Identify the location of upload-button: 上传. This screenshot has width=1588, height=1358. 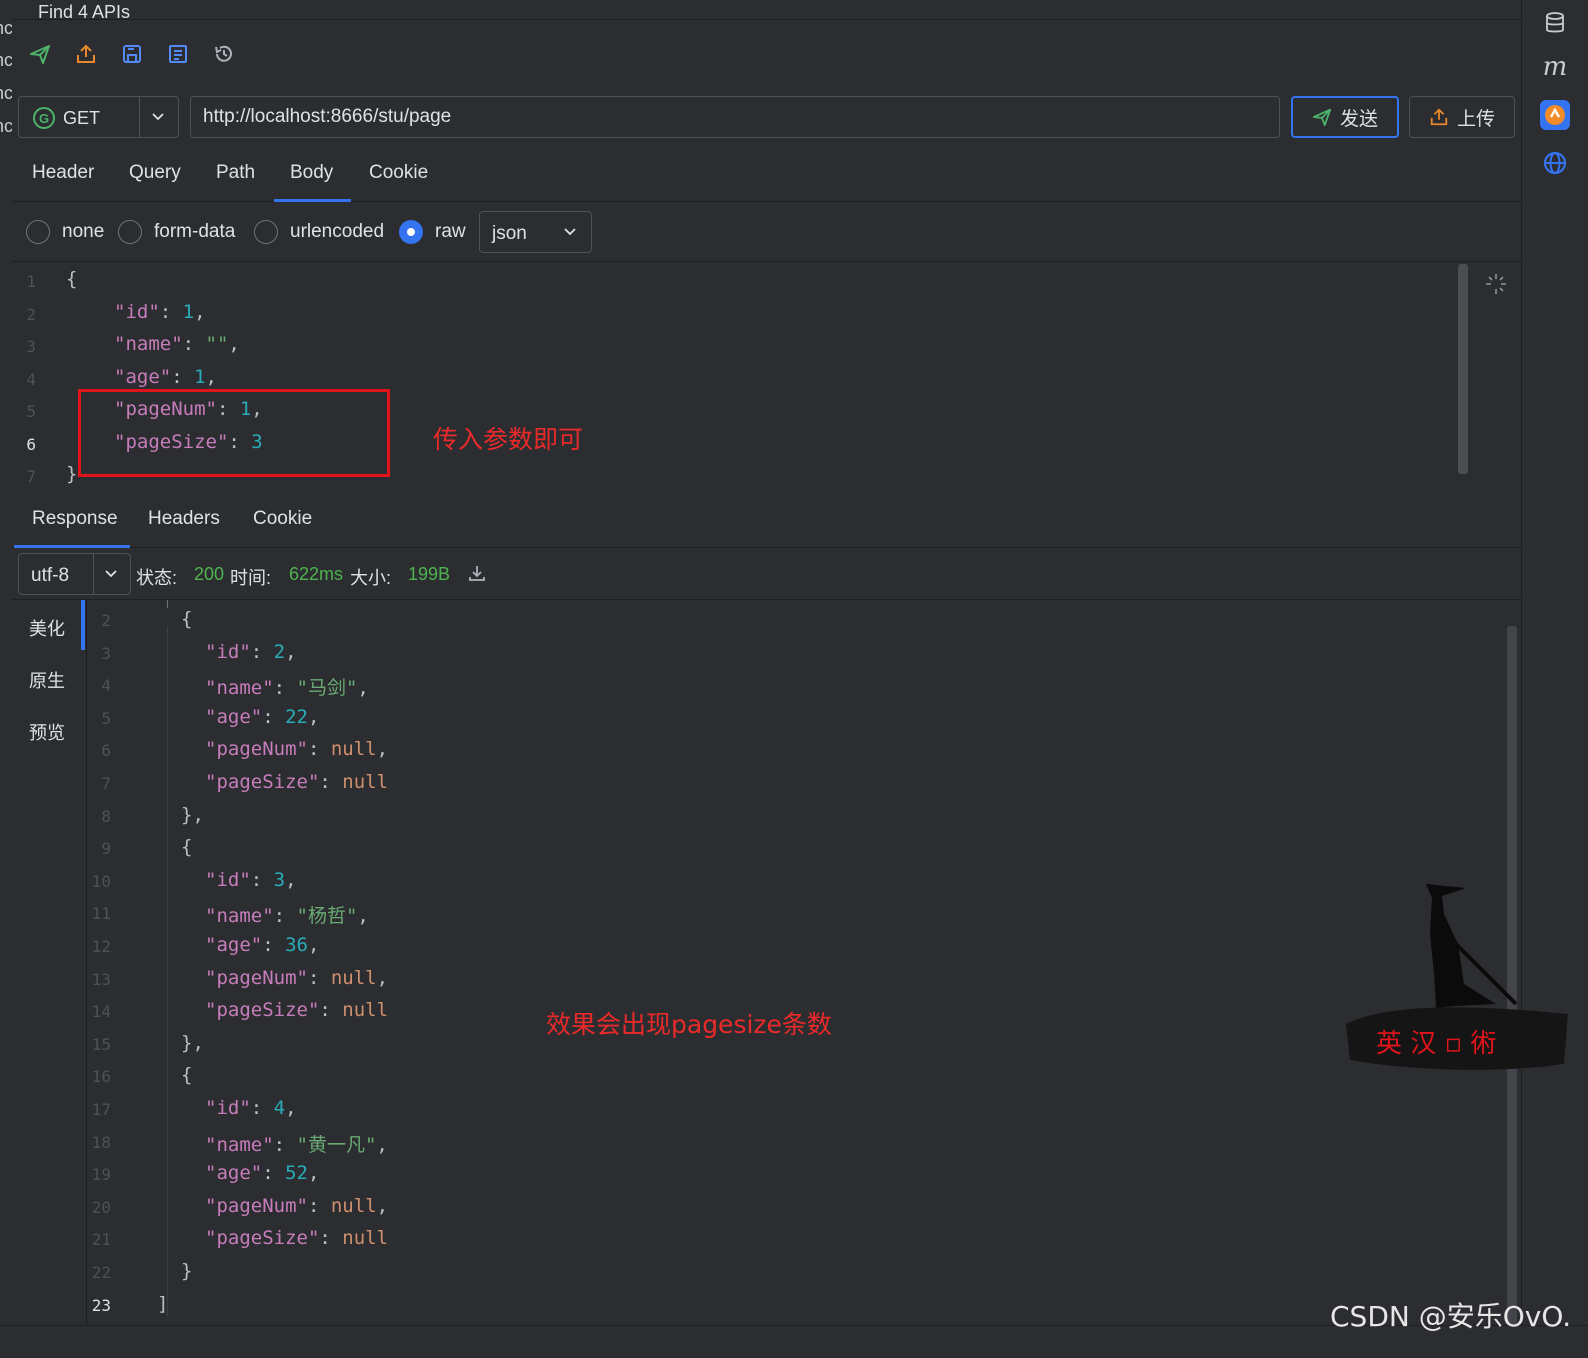
(1462, 117).